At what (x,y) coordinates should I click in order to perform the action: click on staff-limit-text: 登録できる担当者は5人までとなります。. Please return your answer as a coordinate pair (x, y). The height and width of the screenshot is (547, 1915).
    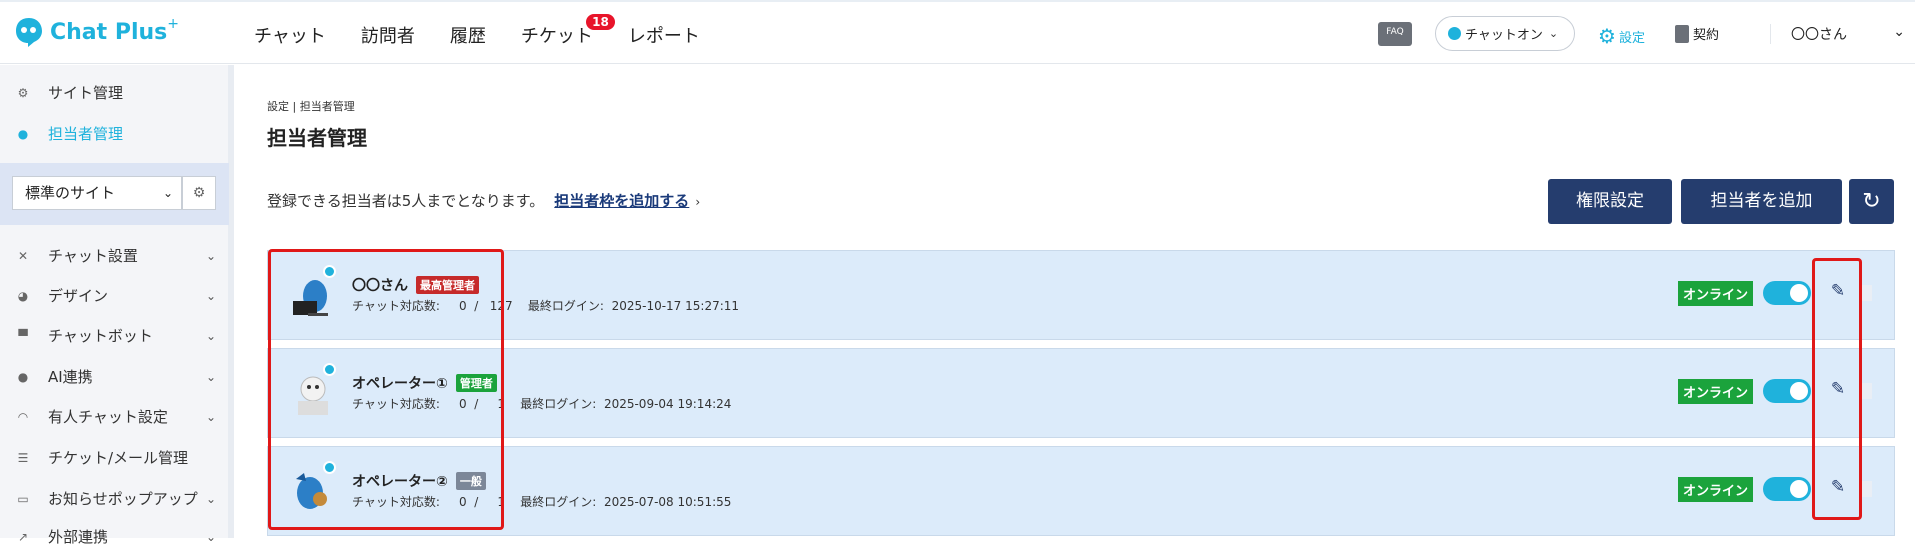
    Looking at the image, I should click on (406, 201).